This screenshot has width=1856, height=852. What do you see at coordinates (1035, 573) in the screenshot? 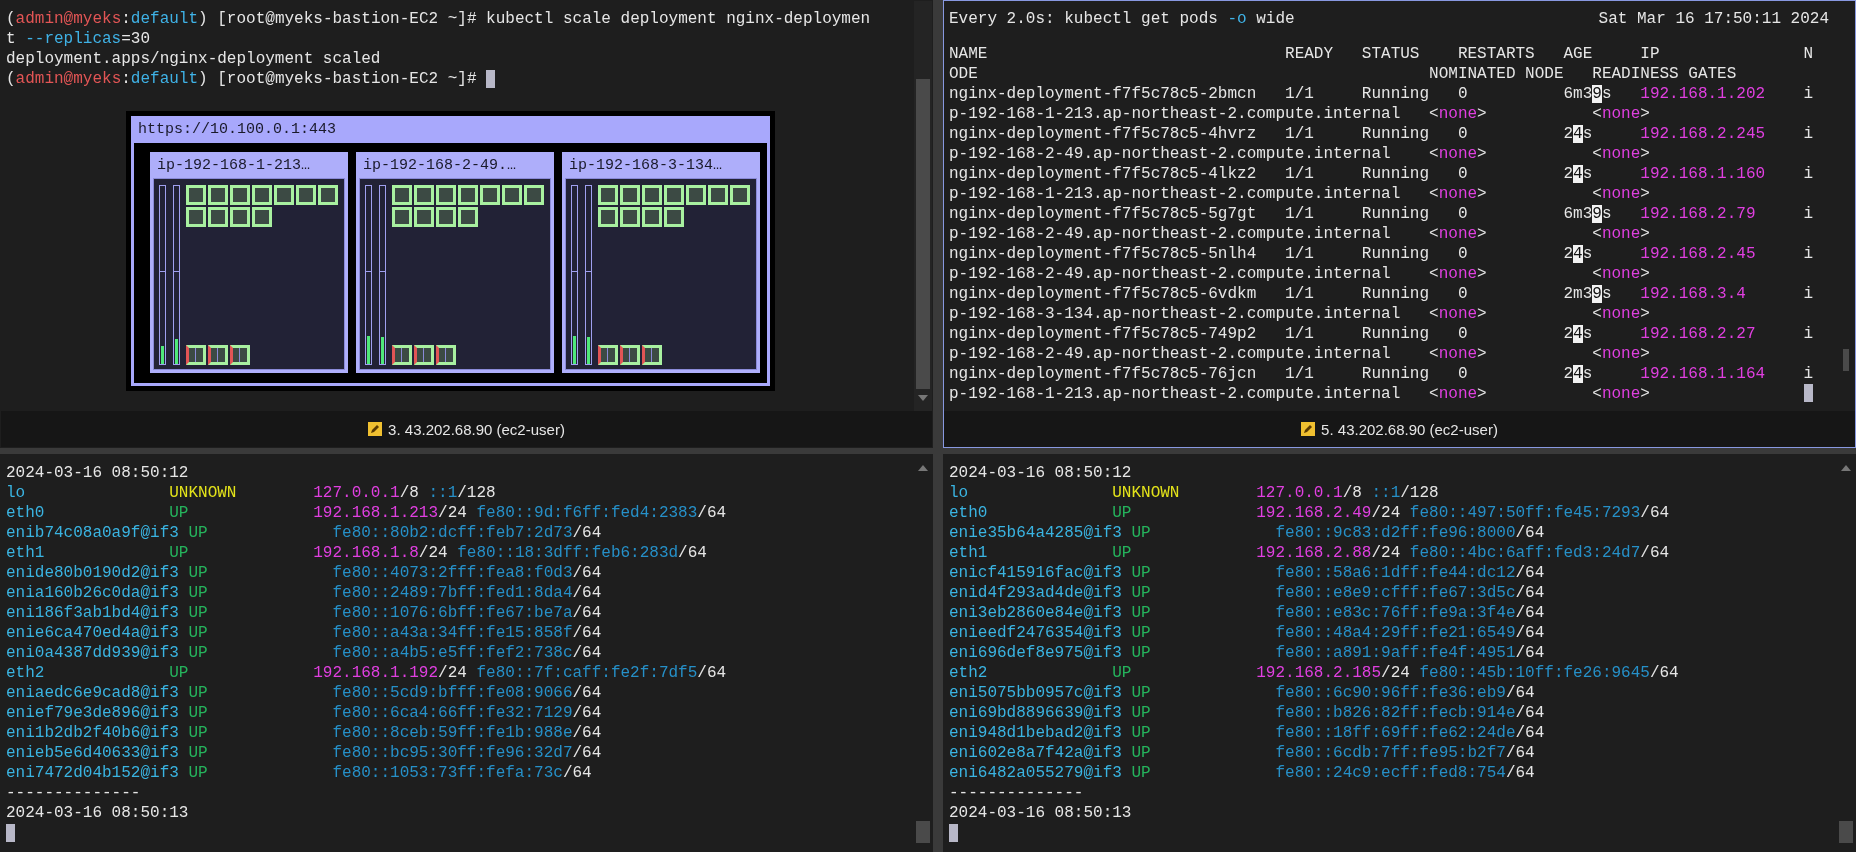
I see `interface-name: enicf415916fac@if3` at bounding box center [1035, 573].